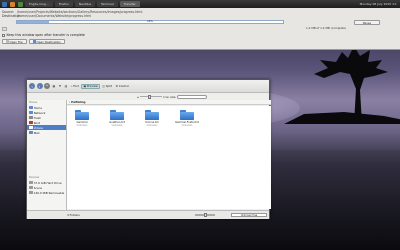 The height and width of the screenshot is (250, 400). I want to click on device-label: Scans, so click(37, 187).